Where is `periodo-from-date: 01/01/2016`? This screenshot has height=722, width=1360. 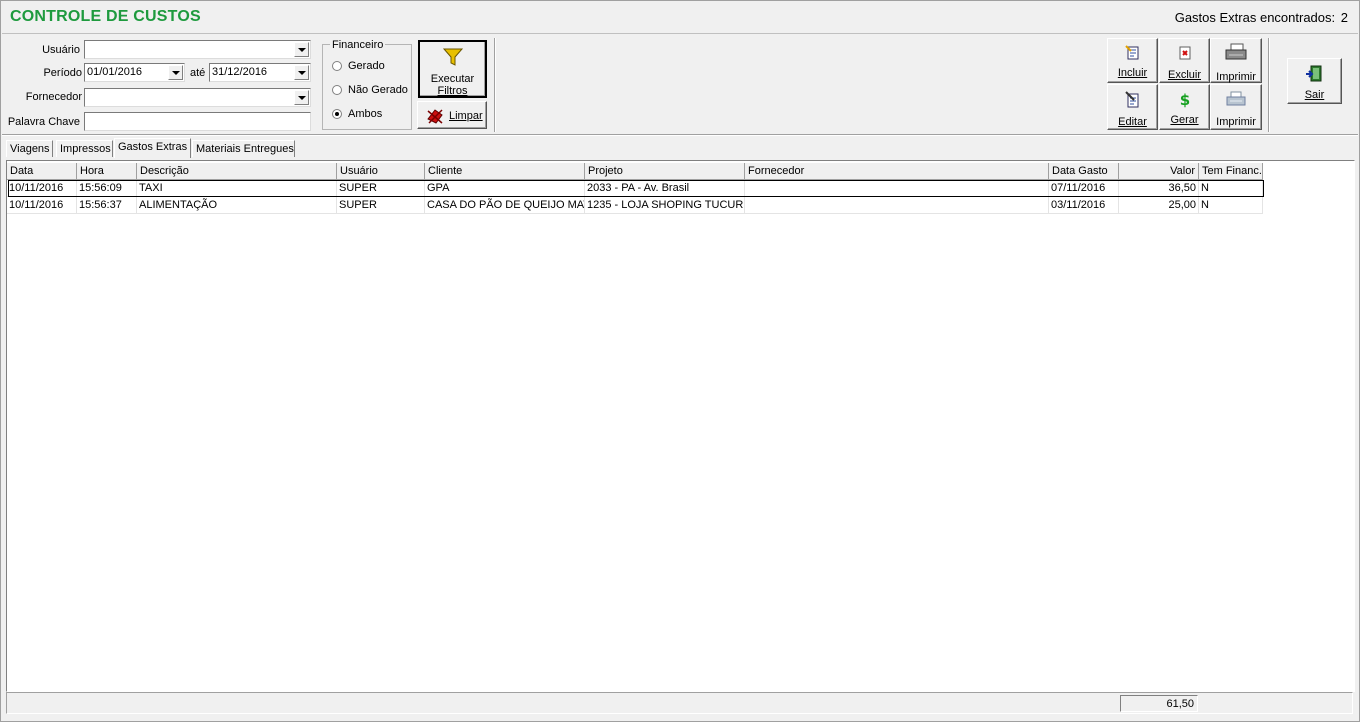
periodo-from-date: 01/01/2016 is located at coordinates (134, 72).